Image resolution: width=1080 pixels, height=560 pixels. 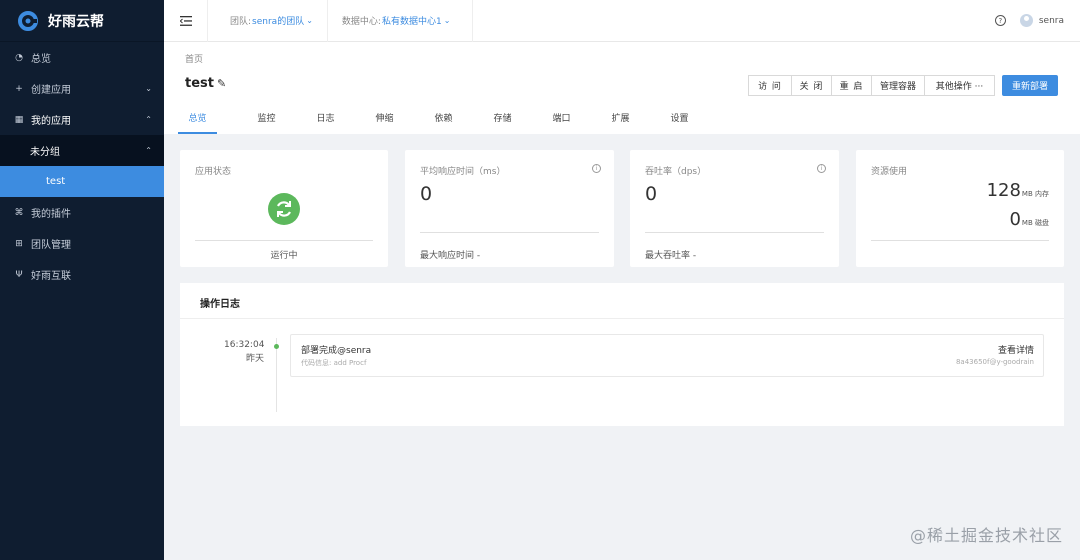 I want to click on datacenter-selector: 数据中心: 私有数据中心1 ⌄, so click(x=401, y=21).